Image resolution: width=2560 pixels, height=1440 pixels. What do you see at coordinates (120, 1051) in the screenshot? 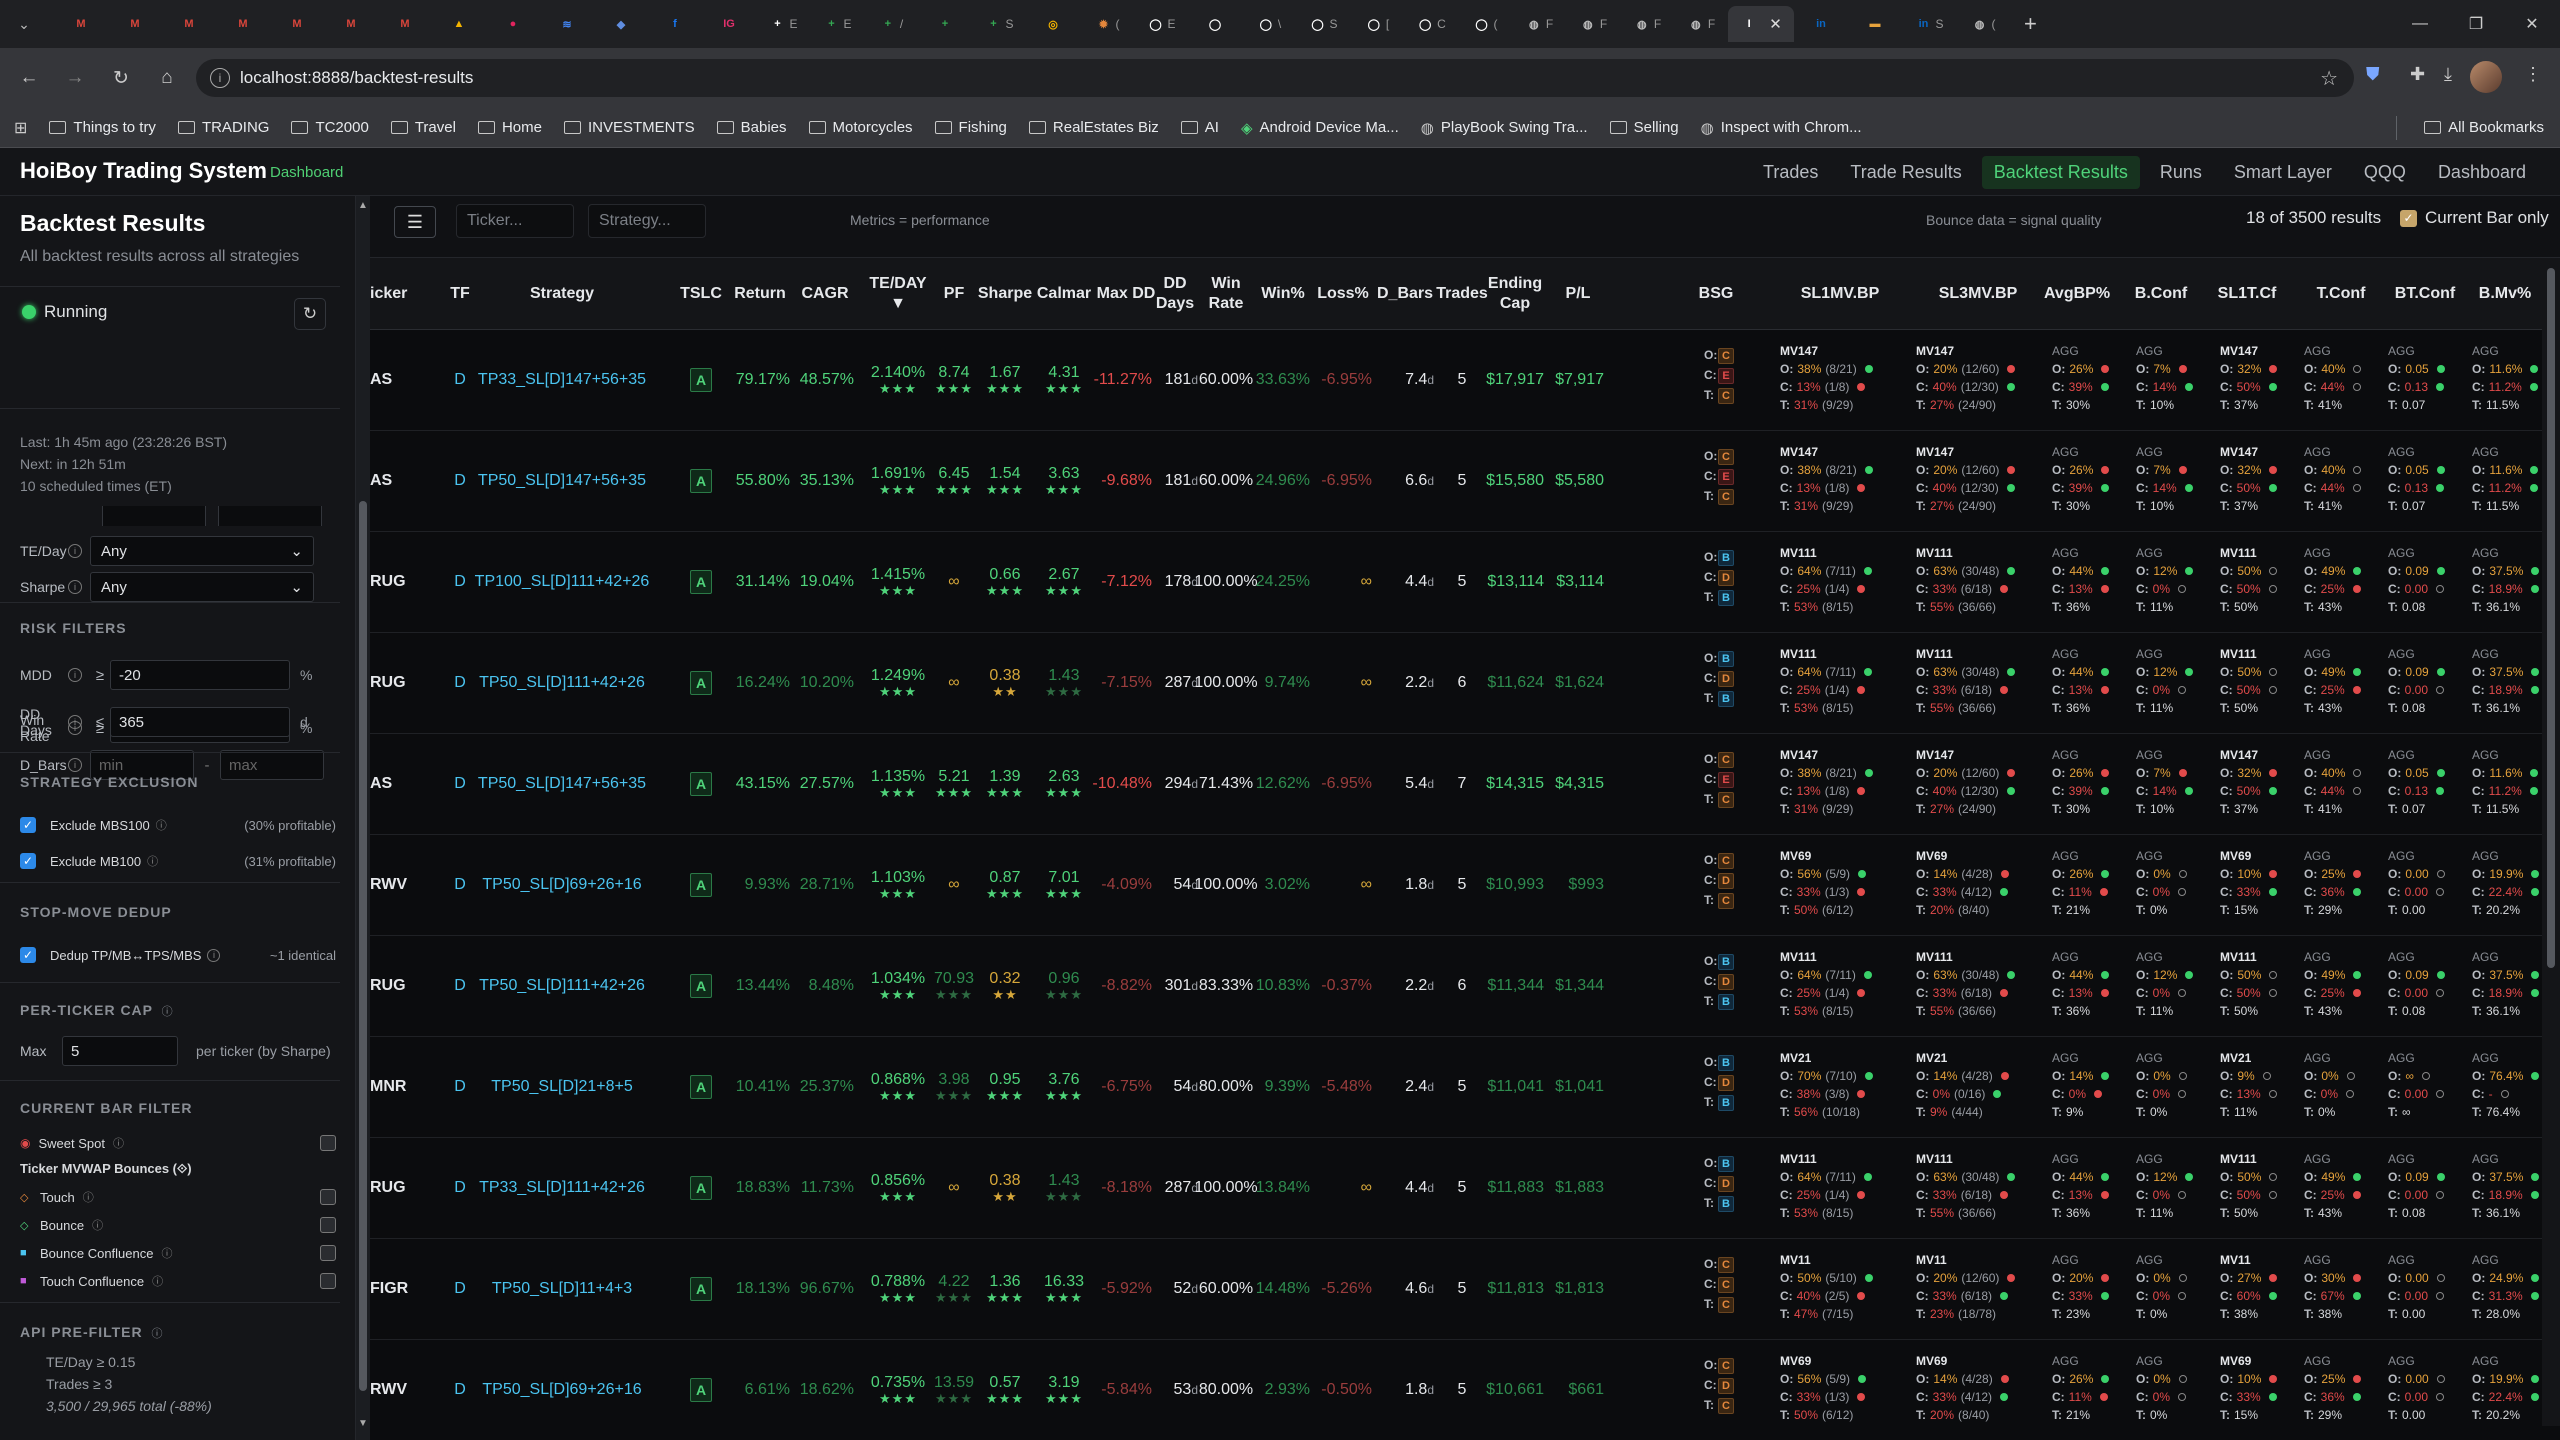
I see `cap-input: 5` at bounding box center [120, 1051].